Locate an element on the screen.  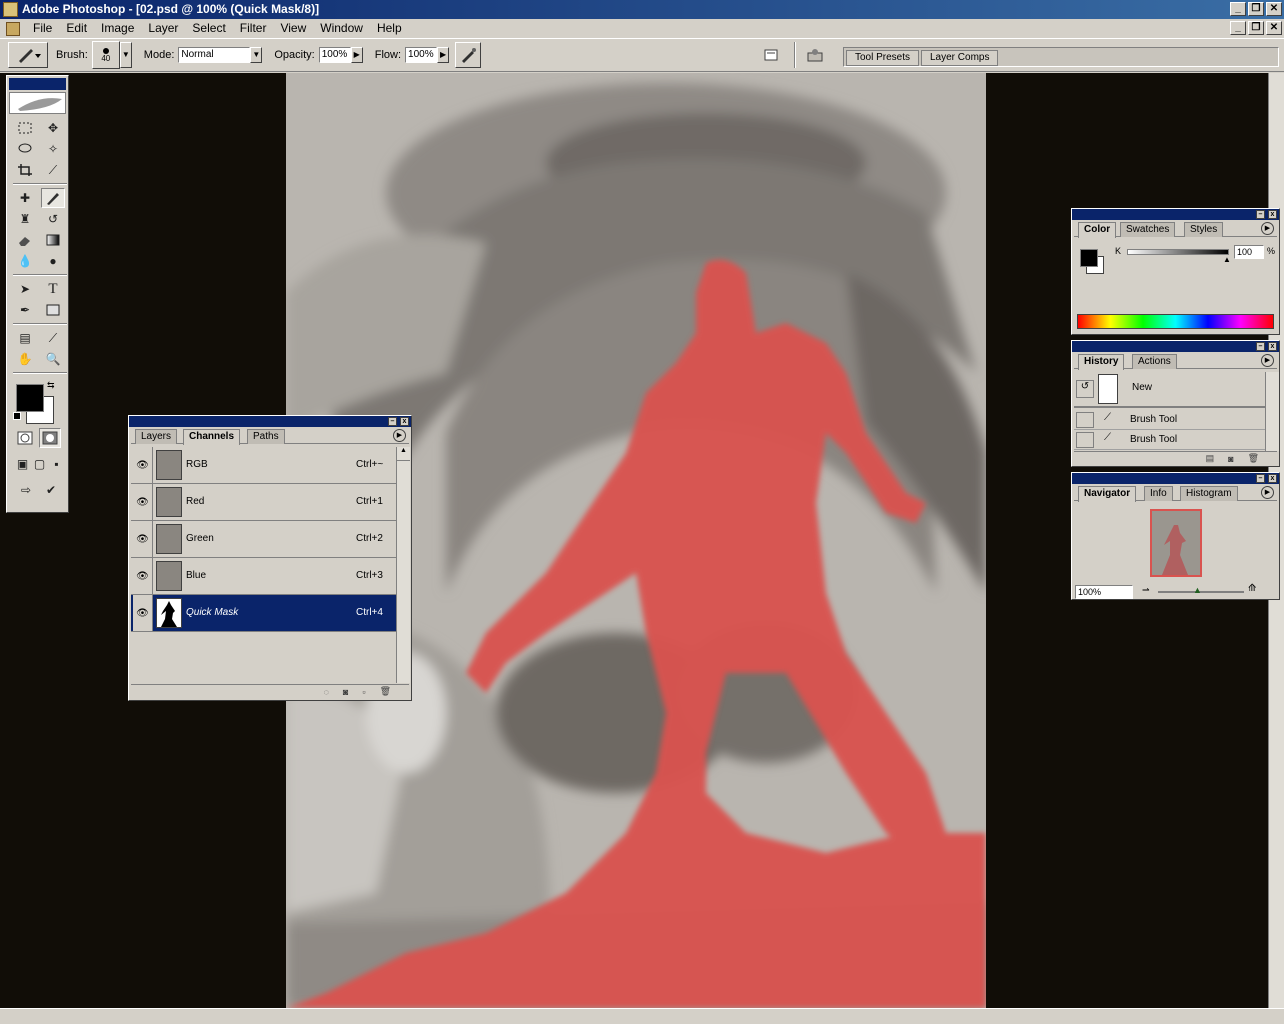
channel-row-rgb: 👁 RGB Ctrl+~ is located at coordinates (263, 465).